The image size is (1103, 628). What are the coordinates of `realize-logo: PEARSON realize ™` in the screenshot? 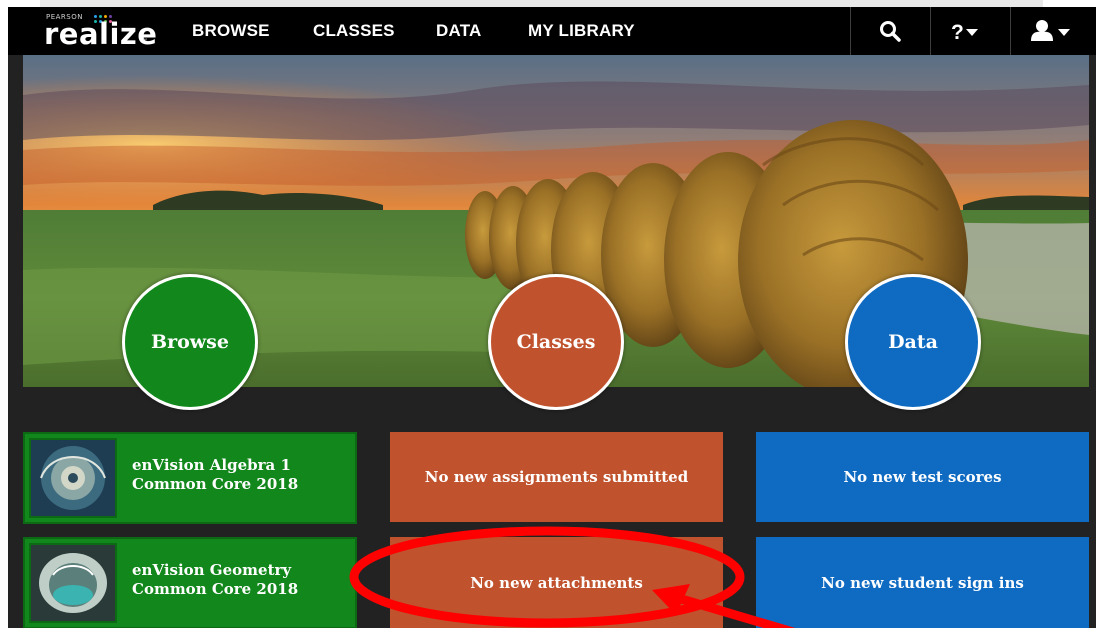 It's located at (92, 31).